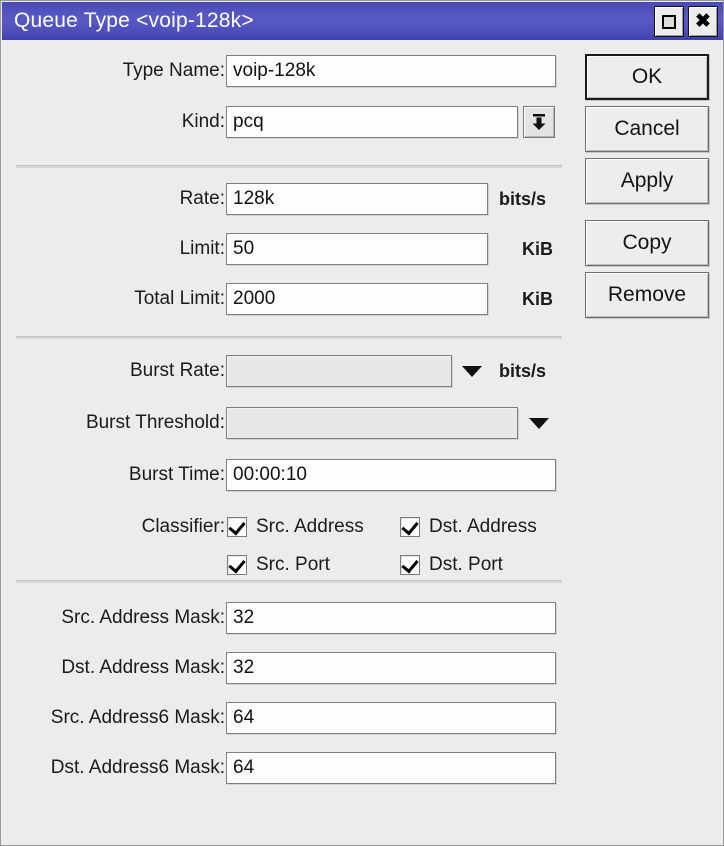  I want to click on row-classifier: Classifier: Src. Address Dst. Address, so click(288, 527).